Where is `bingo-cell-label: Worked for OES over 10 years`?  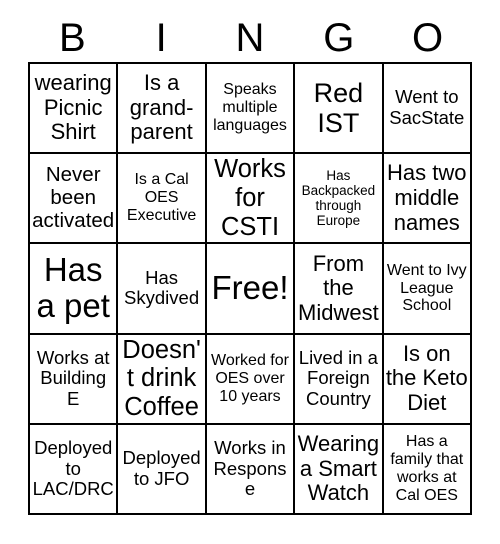
bingo-cell-label: Worked for OES over 10 years is located at coordinates (250, 378).